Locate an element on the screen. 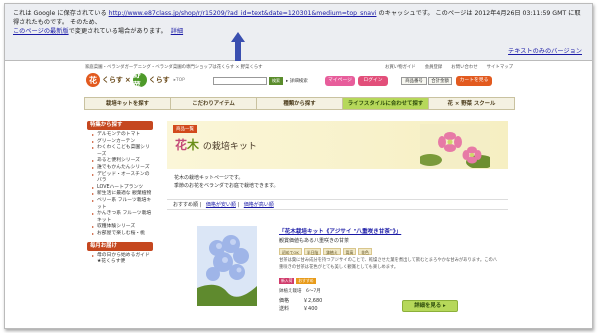 This screenshot has width=598, height=333. banner-badge: 商品一覧 is located at coordinates (185, 129).